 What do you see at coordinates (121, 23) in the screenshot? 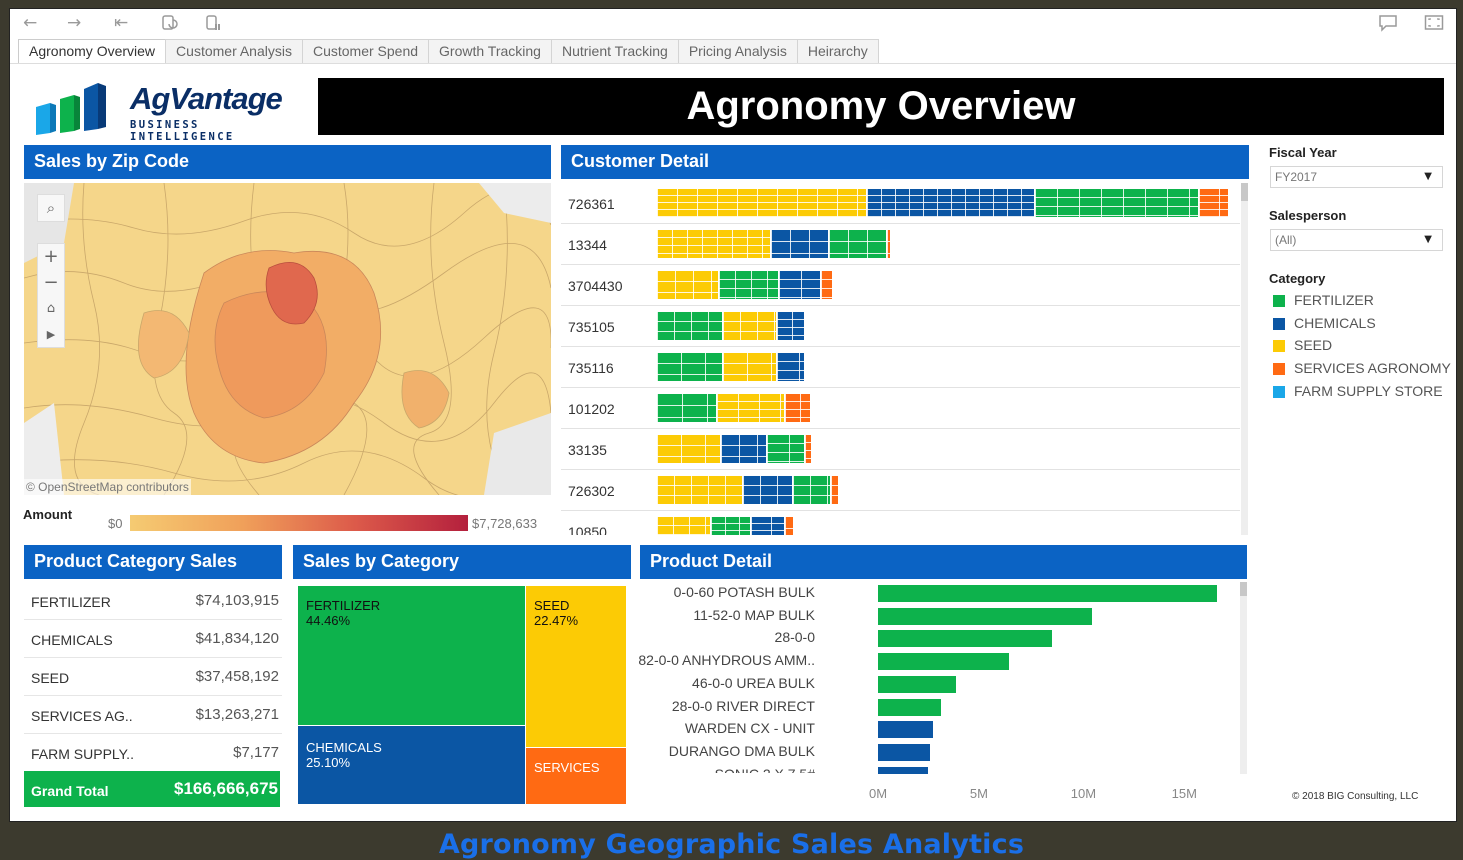
I see `to-start-icon: ⇤` at bounding box center [121, 23].